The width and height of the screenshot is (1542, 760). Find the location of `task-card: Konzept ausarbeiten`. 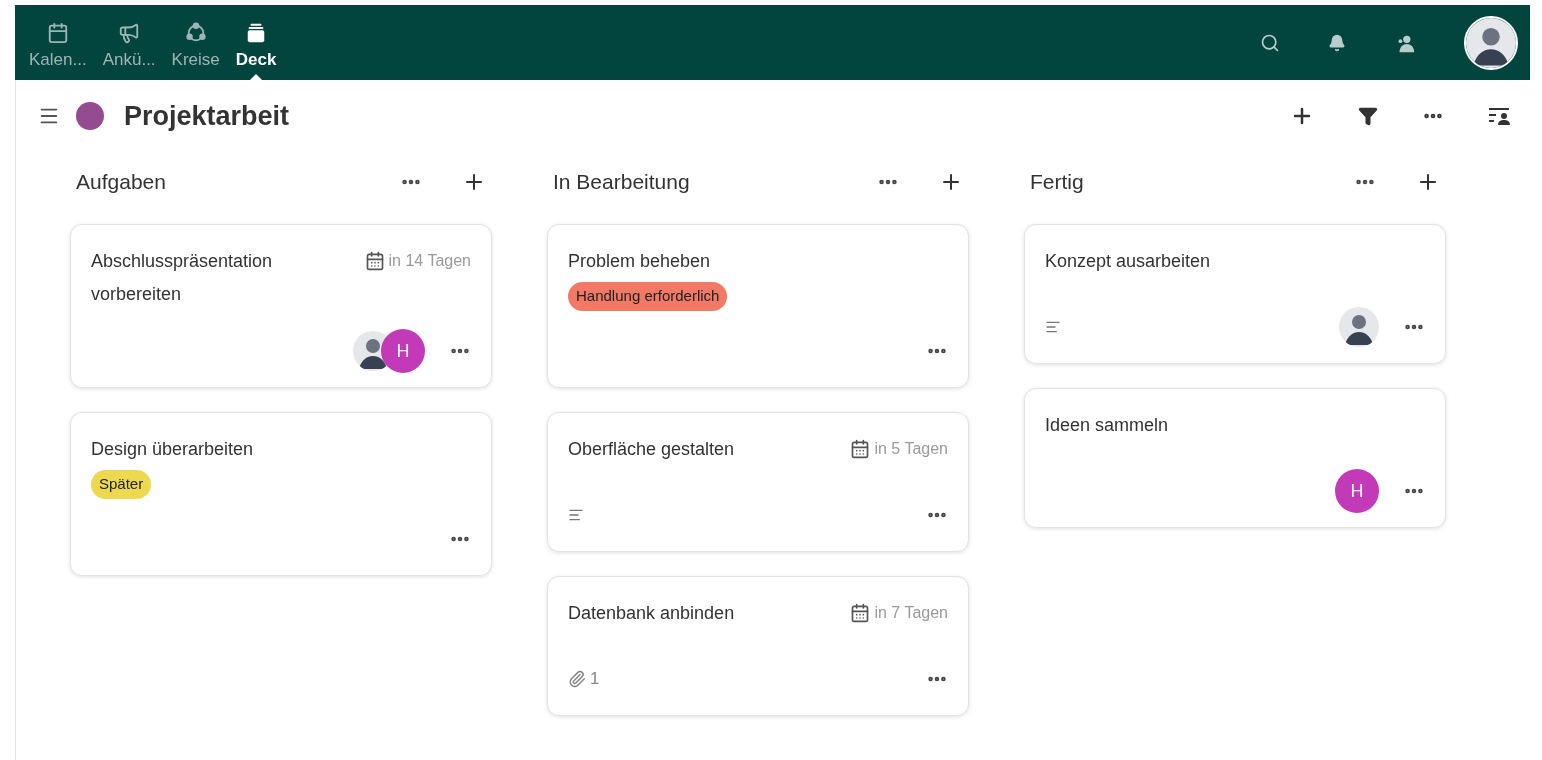

task-card: Konzept ausarbeiten is located at coordinates (1235, 294).